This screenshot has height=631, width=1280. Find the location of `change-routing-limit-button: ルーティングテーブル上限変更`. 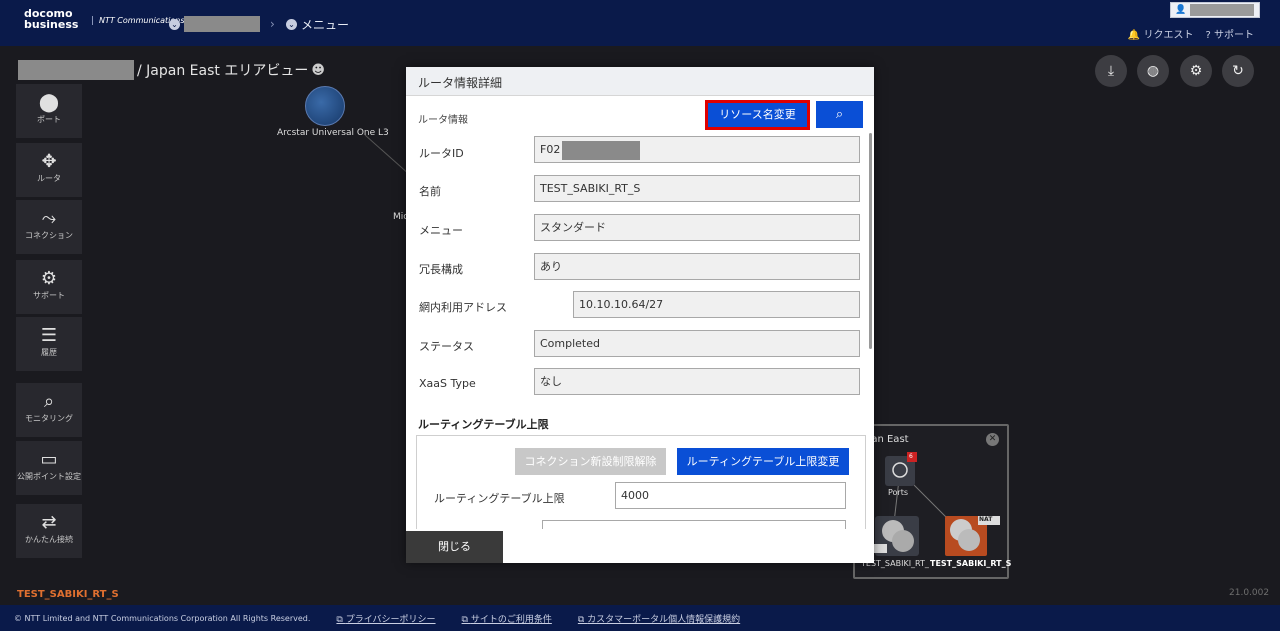

change-routing-limit-button: ルーティングテーブル上限変更 is located at coordinates (763, 461).